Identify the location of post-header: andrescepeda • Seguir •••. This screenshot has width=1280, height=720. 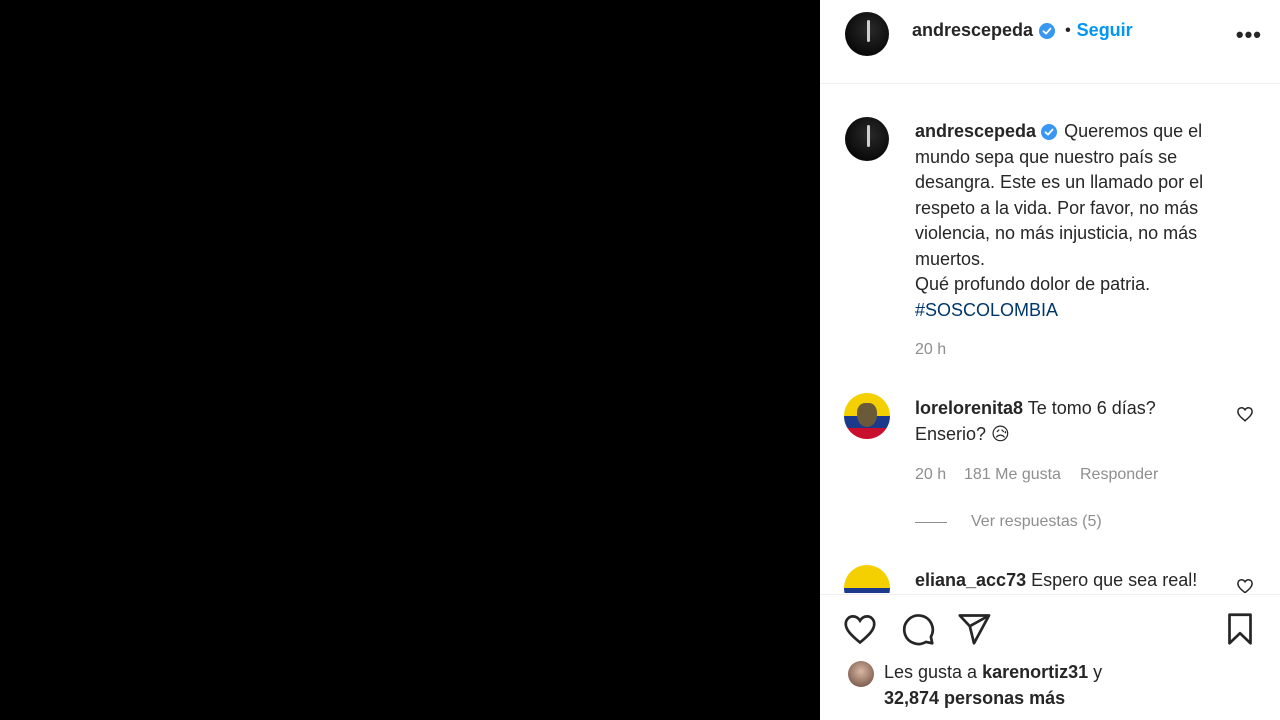
(1050, 42).